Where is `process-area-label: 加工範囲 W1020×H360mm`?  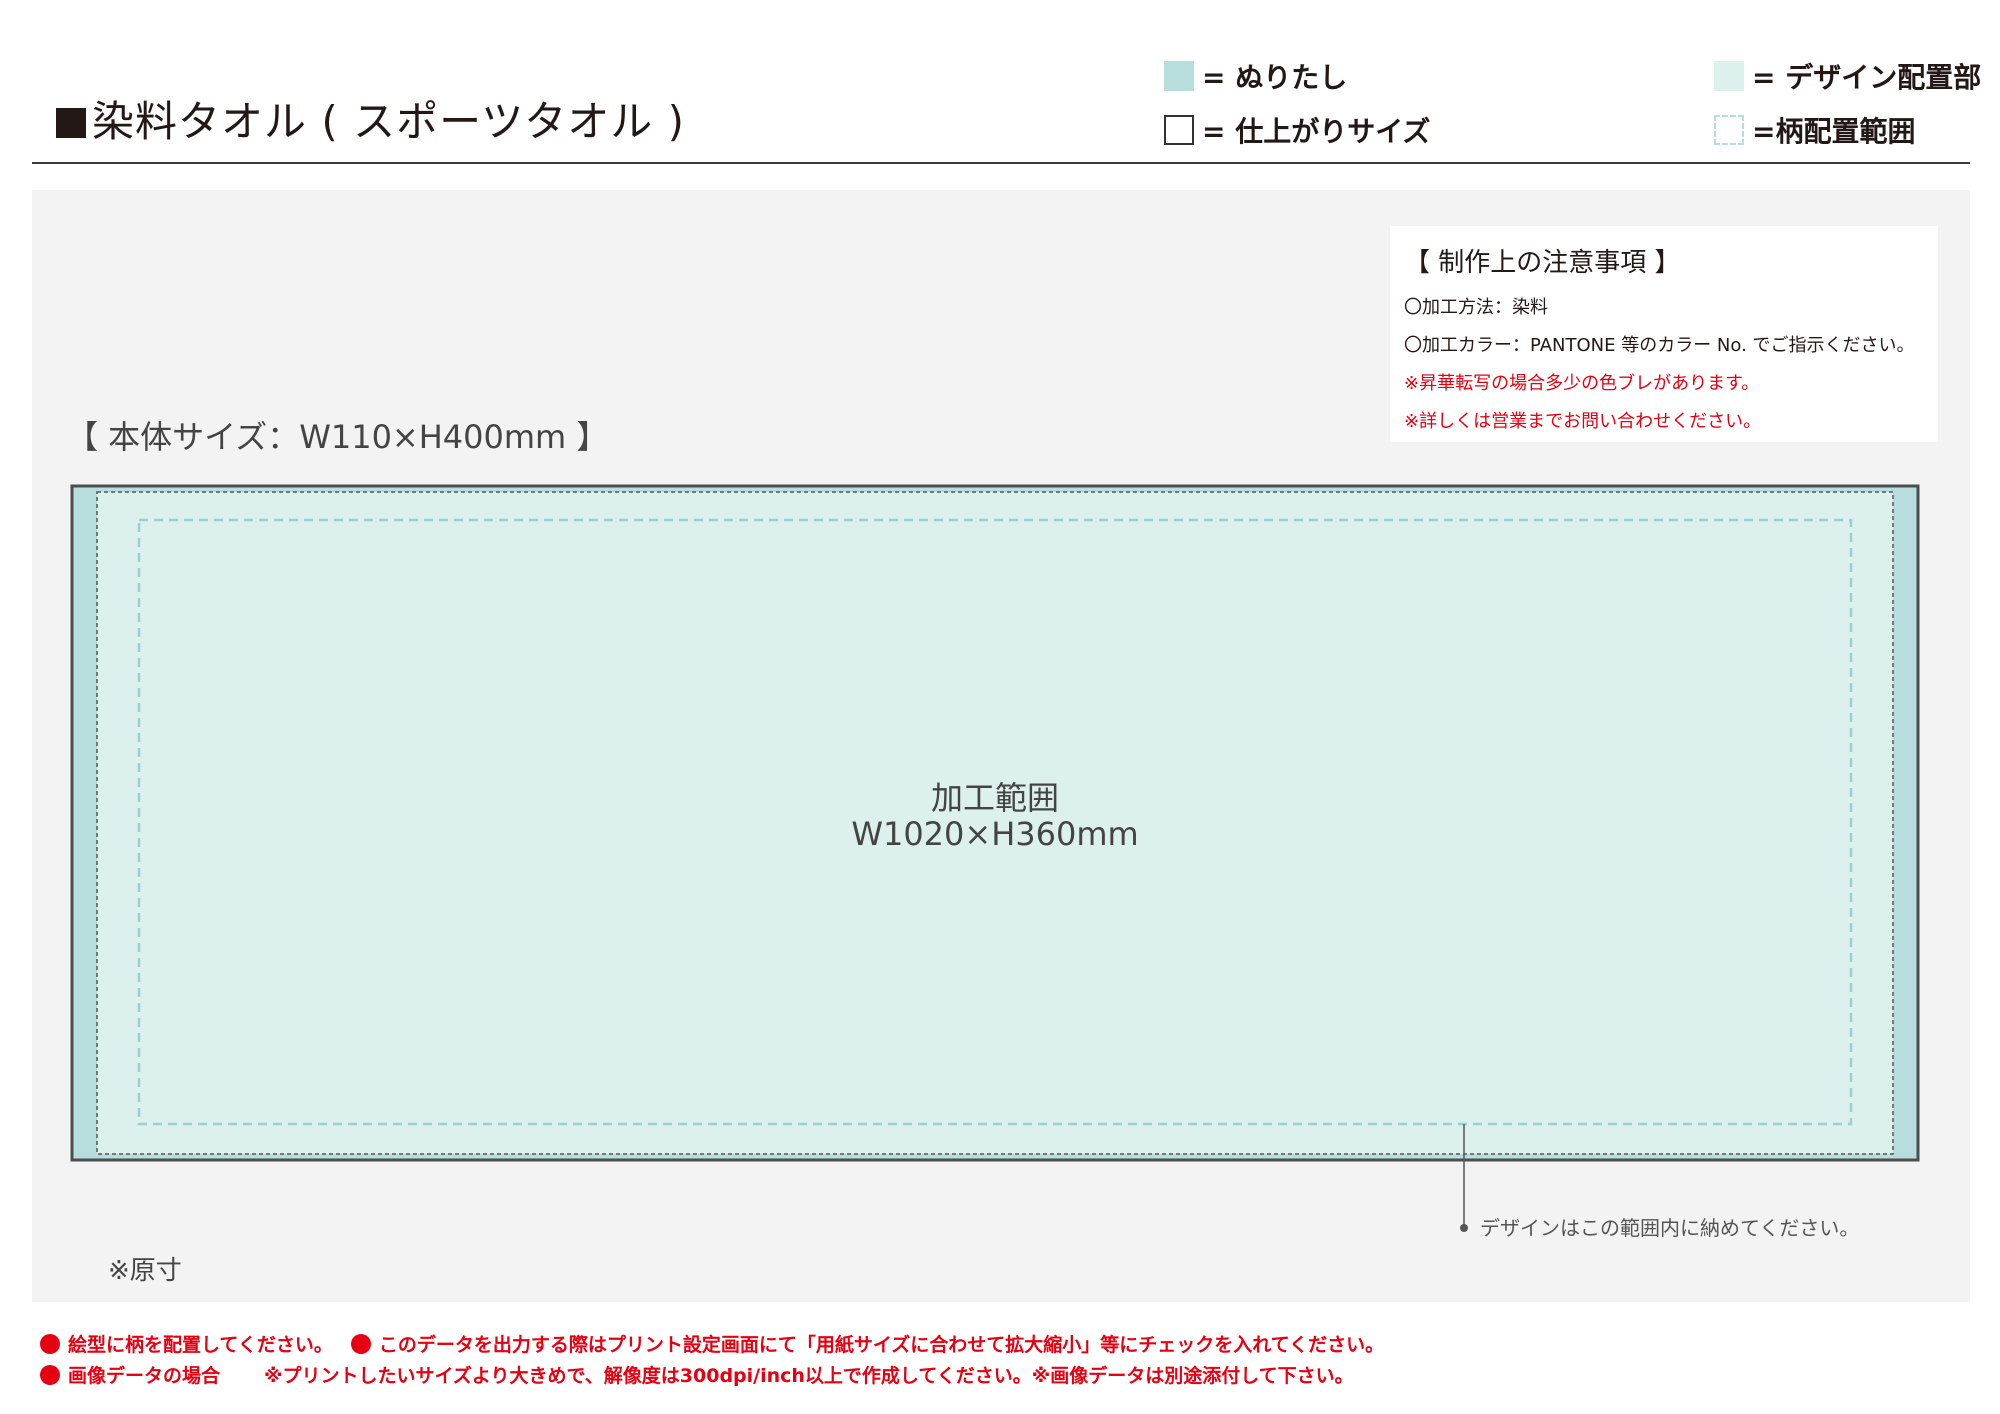 process-area-label: 加工範囲 W1020×H360mm is located at coordinates (995, 816).